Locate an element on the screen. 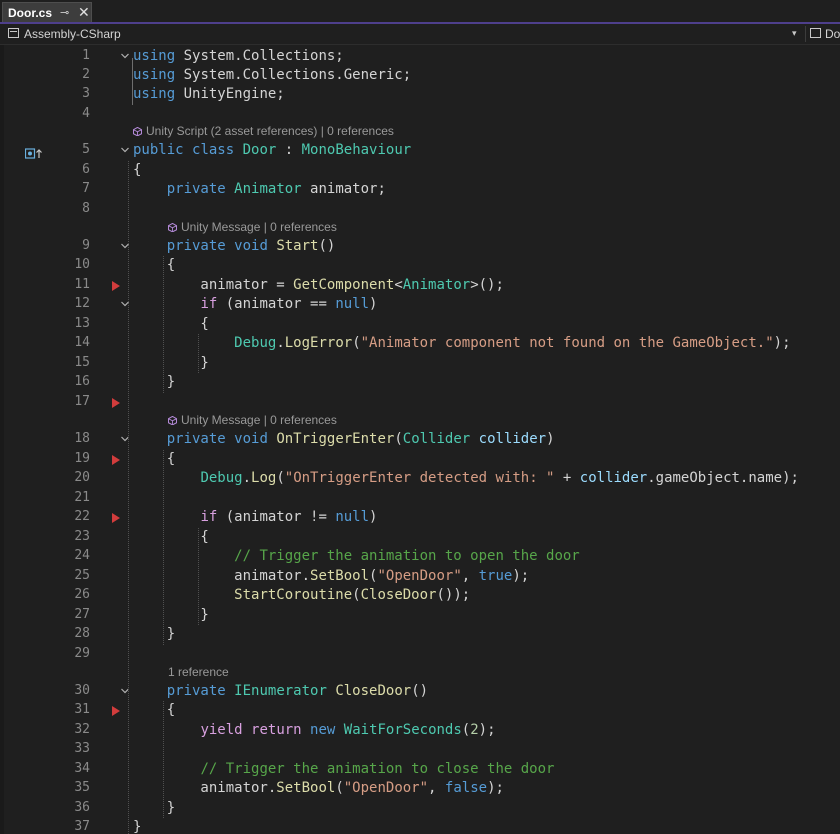 Image resolution: width=840 pixels, height=834 pixels. code-text: using System.Collections.Generic; is located at coordinates (272, 75).